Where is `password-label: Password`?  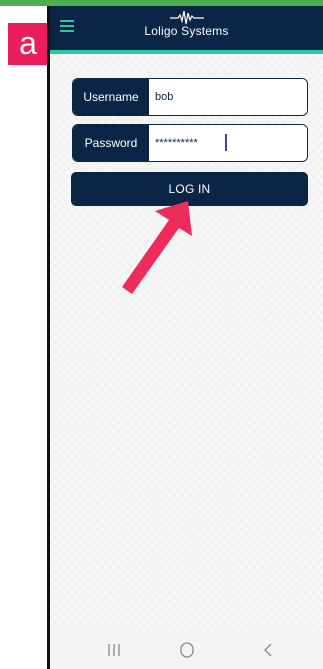 password-label: Password is located at coordinates (111, 143).